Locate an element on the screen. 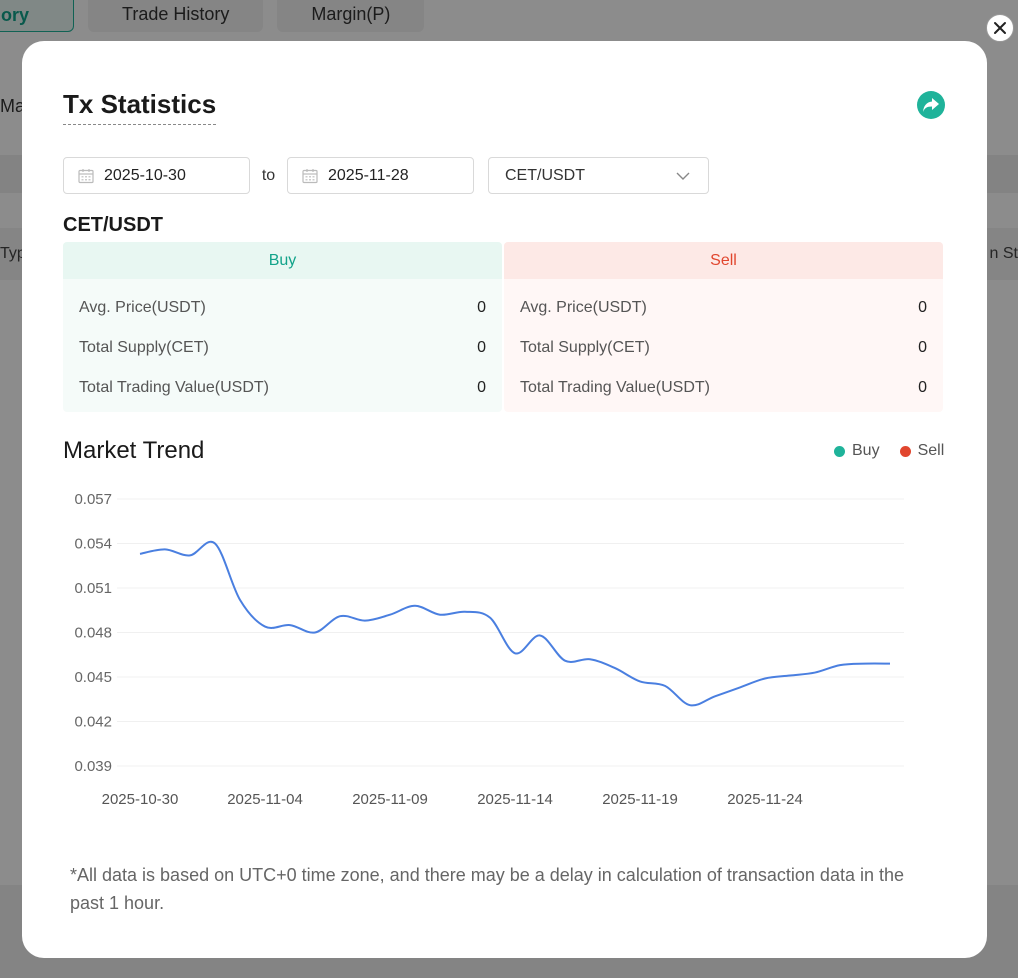 The image size is (1018, 978). close-button is located at coordinates (1000, 28).